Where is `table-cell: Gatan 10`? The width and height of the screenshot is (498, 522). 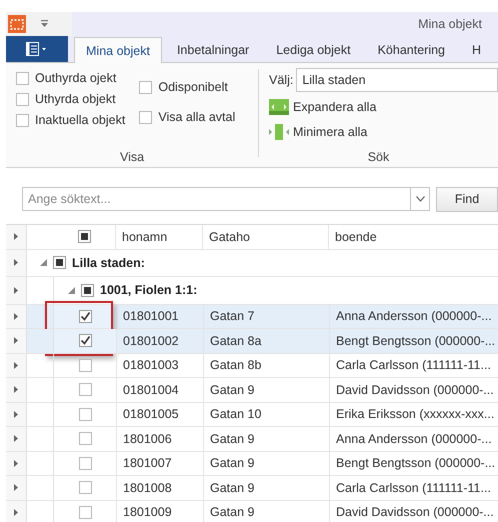 table-cell: Gatan 10 is located at coordinates (267, 414).